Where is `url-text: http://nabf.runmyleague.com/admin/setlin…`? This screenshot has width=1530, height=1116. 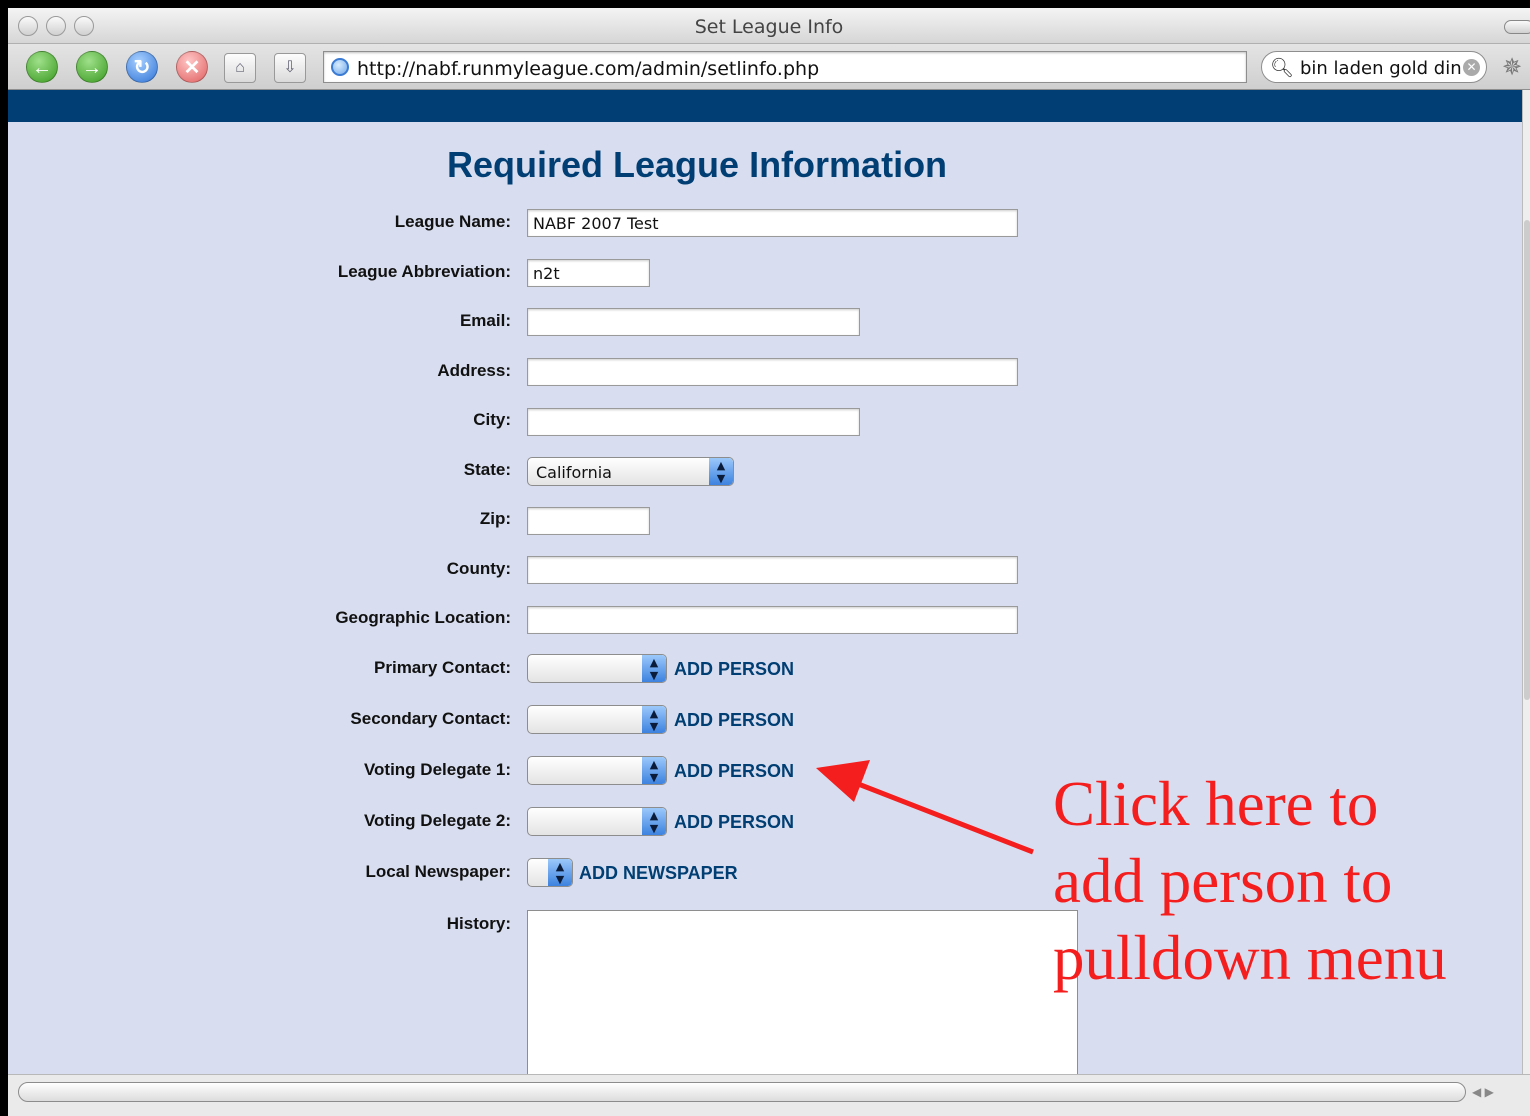 url-text: http://nabf.runmyleague.com/admin/setlin… is located at coordinates (588, 69).